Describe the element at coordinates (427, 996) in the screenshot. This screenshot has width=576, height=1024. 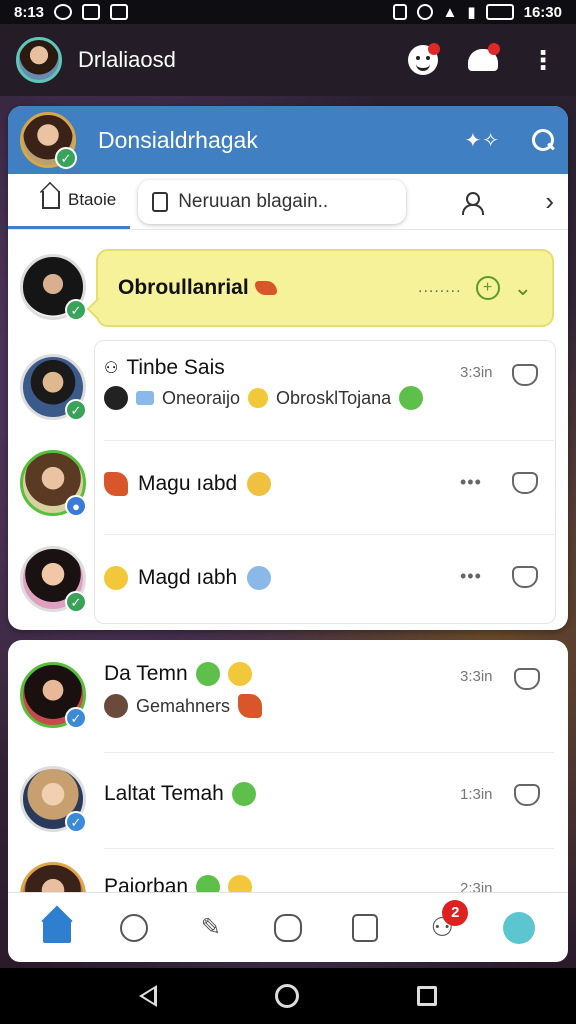
I see `recent-apps-icon` at that location.